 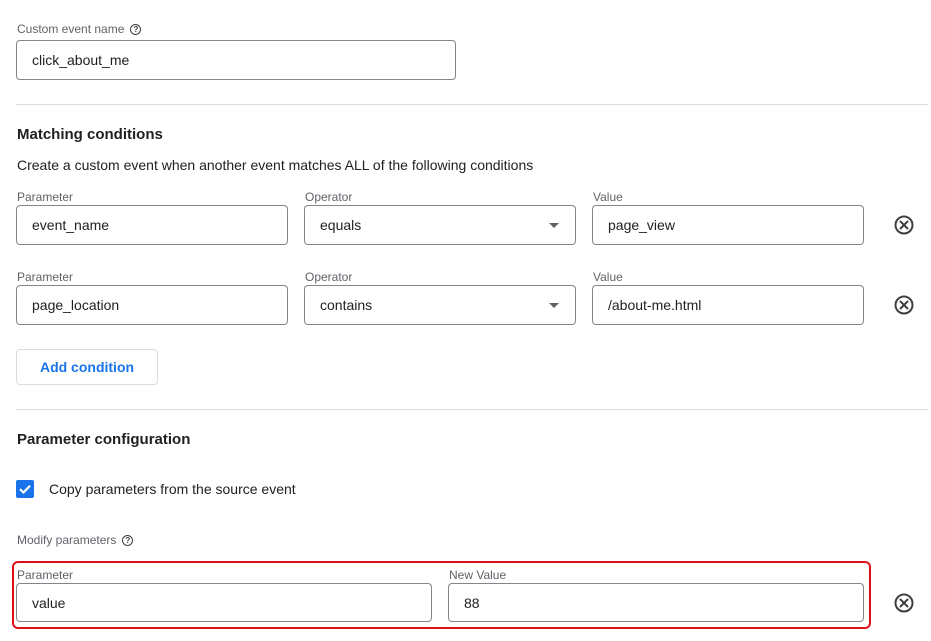 What do you see at coordinates (152, 305) in the screenshot?
I see `condition-2-parameter-input: page_location` at bounding box center [152, 305].